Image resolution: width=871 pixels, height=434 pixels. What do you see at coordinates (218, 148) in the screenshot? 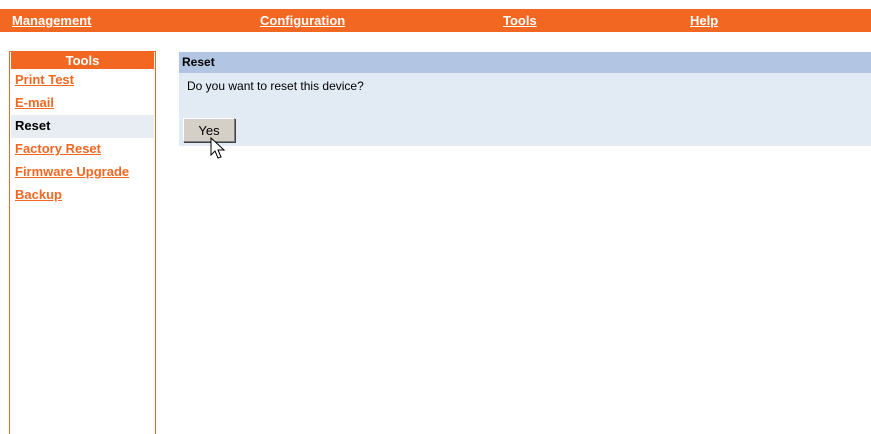
I see `mouse-pointer-icon` at bounding box center [218, 148].